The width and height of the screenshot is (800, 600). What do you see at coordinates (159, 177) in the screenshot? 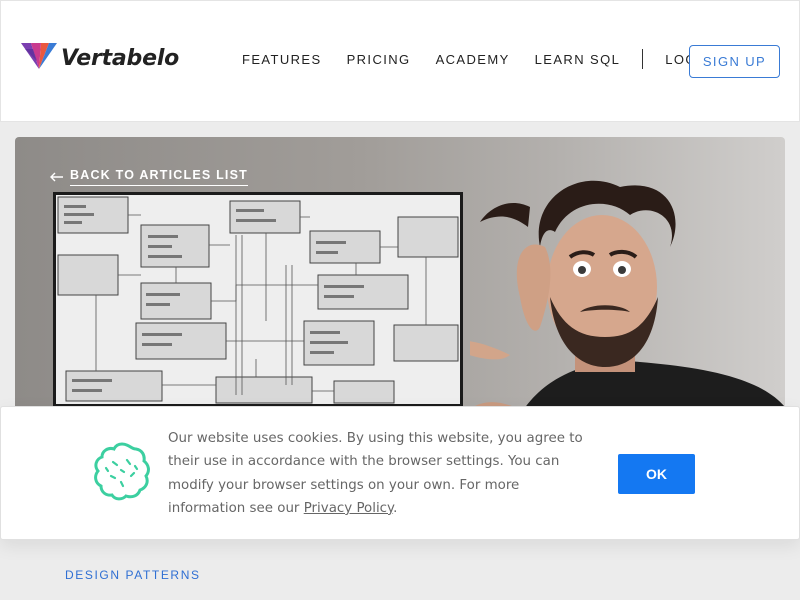
I see `back-link-label: BACK TO ARTICLES LIST` at bounding box center [159, 177].